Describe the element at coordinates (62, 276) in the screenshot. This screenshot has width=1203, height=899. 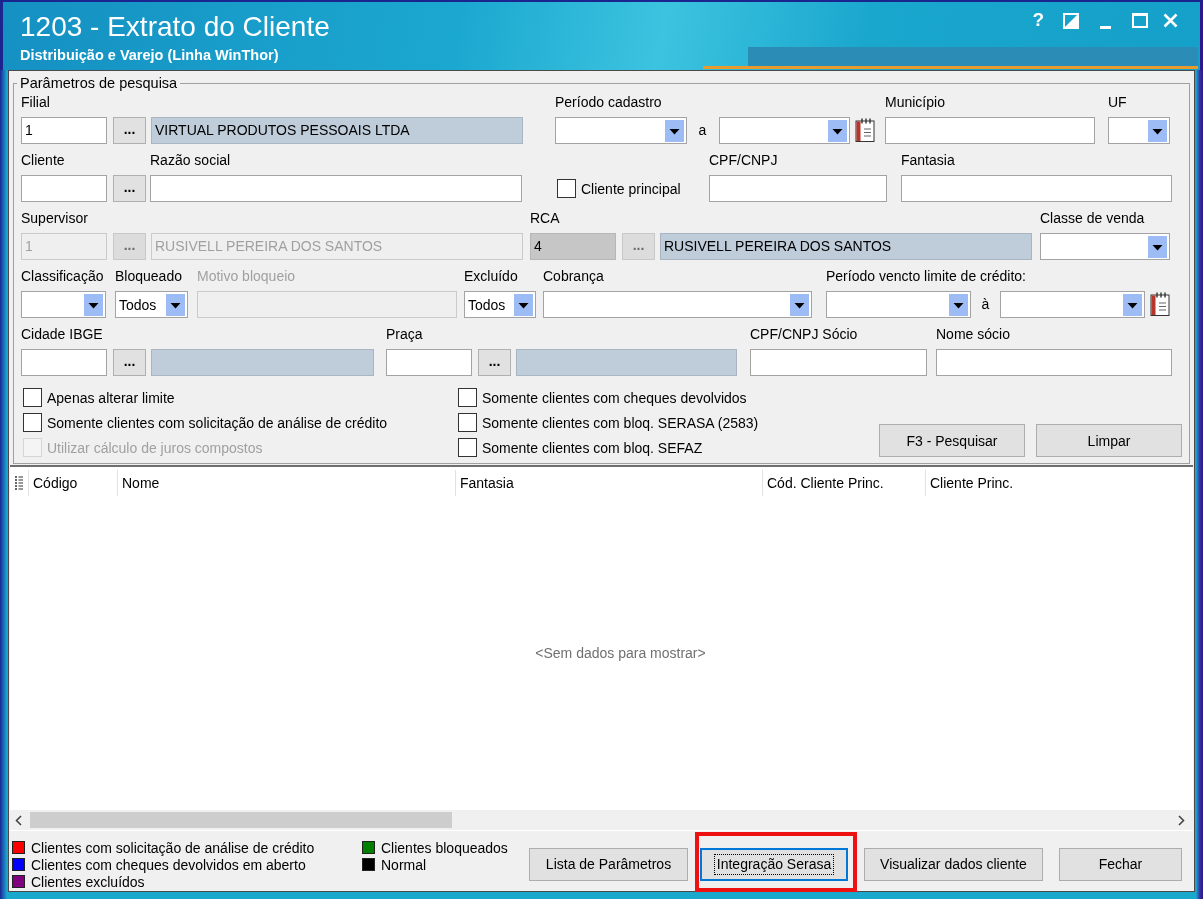
I see `field-label: Classificação` at that location.